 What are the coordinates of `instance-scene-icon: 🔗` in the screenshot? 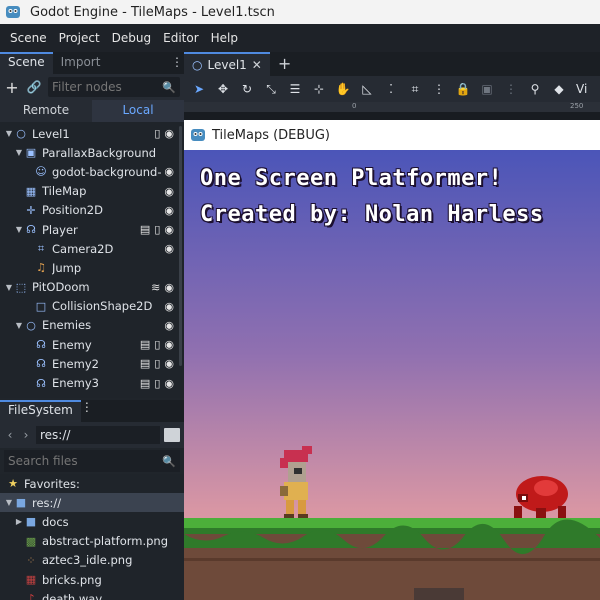 It's located at (34, 87).